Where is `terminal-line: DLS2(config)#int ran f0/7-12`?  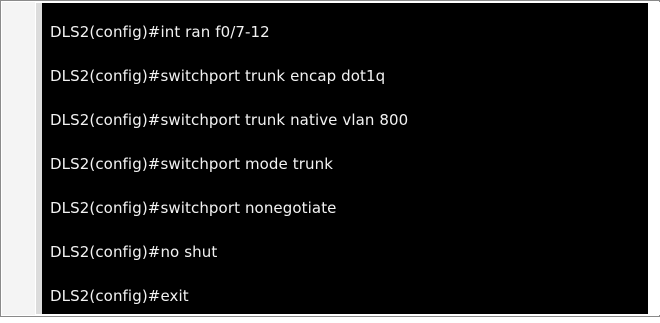 terminal-line: DLS2(config)#int ran f0/7-12 is located at coordinates (160, 32).